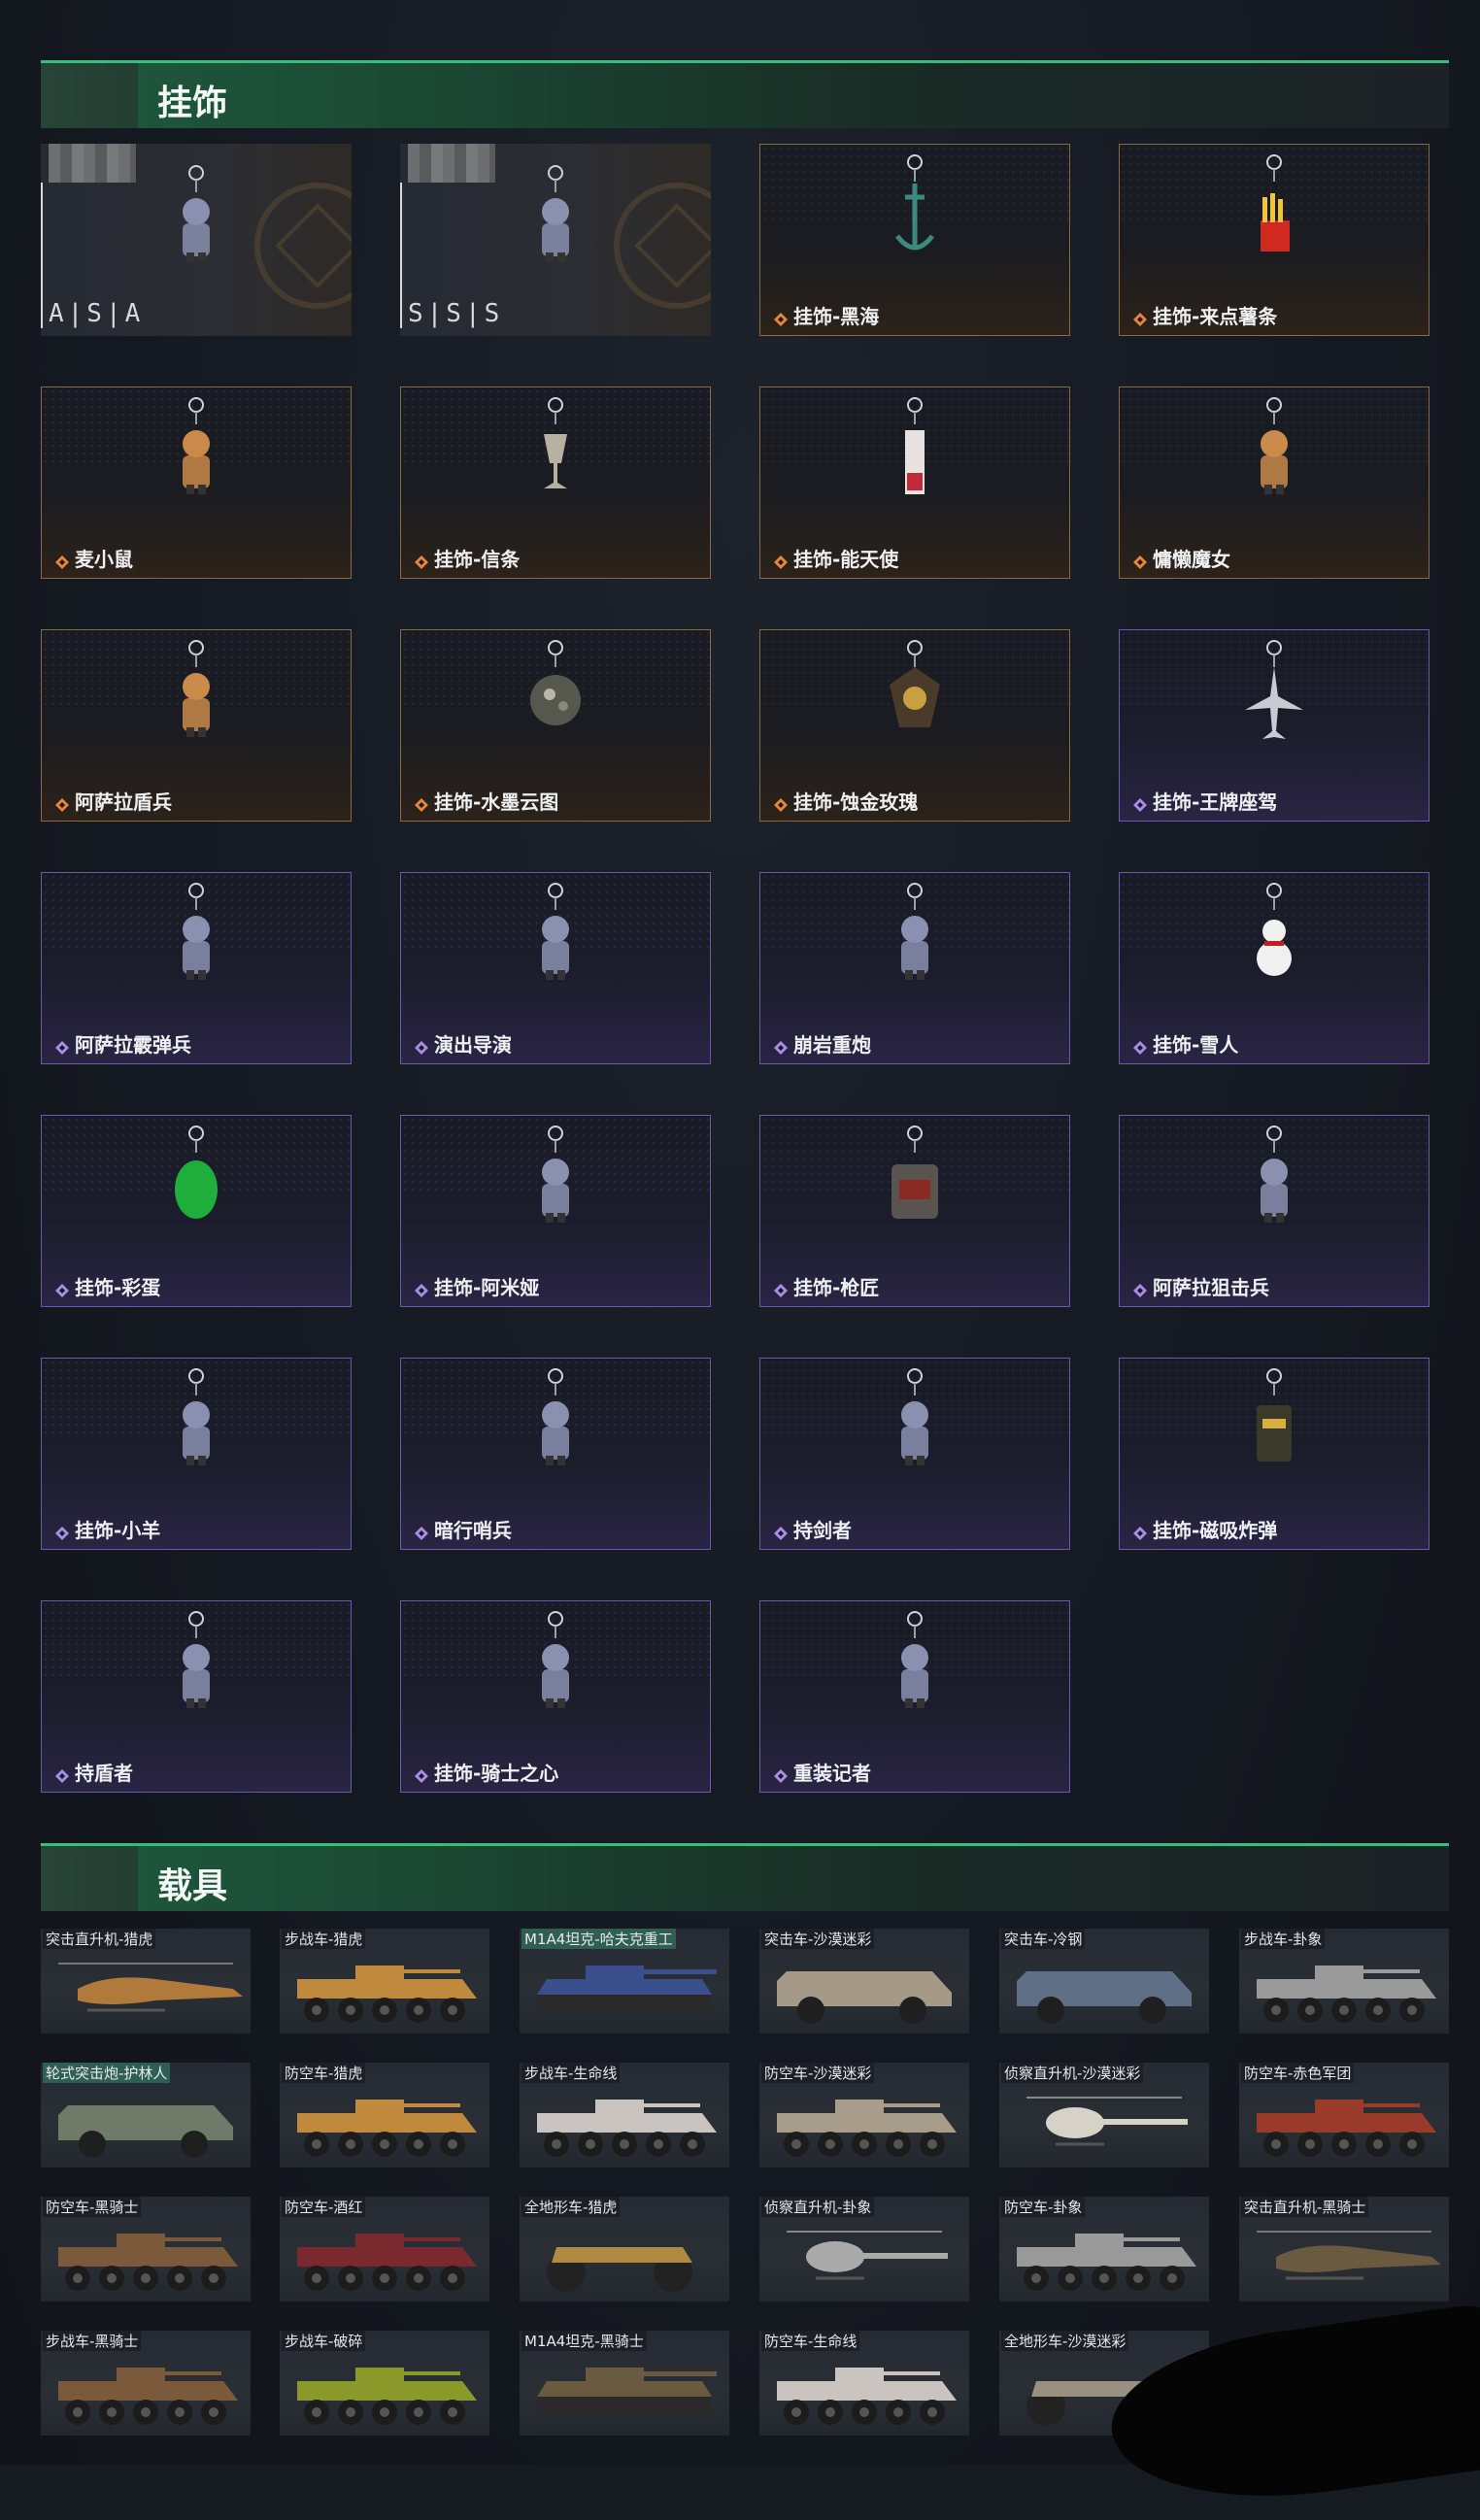  Describe the element at coordinates (473, 1530) in the screenshot. I see `charm-label: 暗行哨兵` at that location.